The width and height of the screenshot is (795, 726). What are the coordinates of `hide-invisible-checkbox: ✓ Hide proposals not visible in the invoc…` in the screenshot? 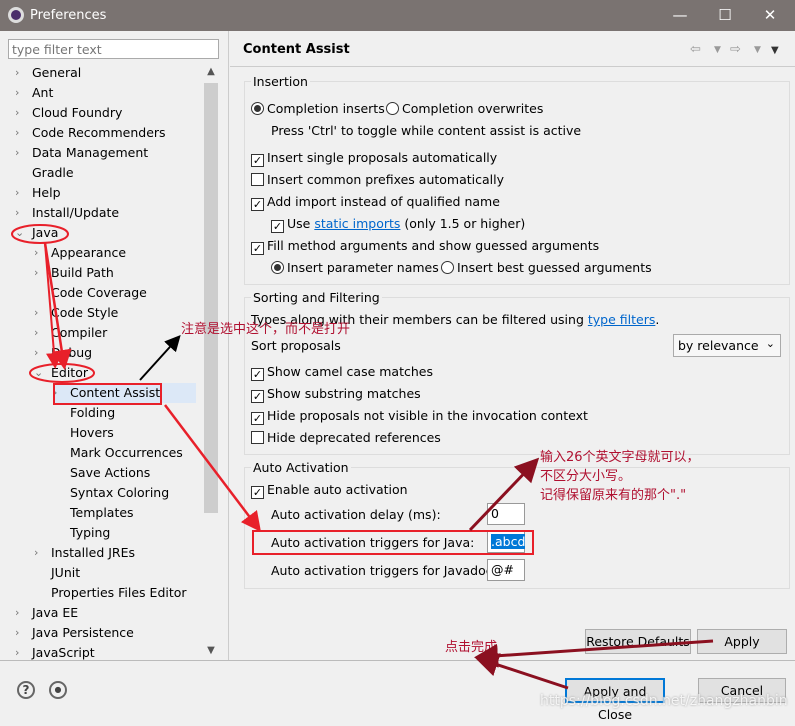 It's located at (419, 416).